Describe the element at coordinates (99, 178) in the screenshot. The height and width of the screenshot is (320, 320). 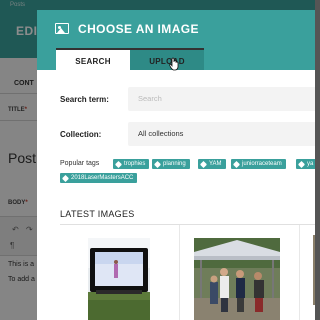
I see `tag-2018lasermastersacc: 2018LaserMastersACC` at that location.